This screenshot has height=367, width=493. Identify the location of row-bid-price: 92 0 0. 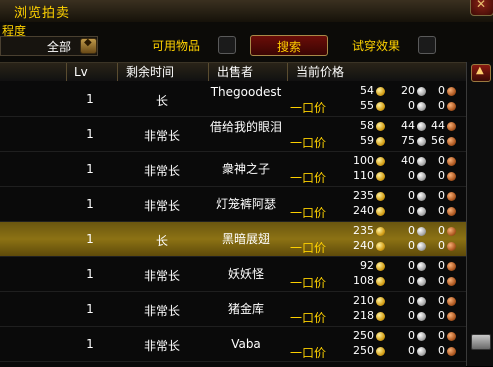
(375, 266).